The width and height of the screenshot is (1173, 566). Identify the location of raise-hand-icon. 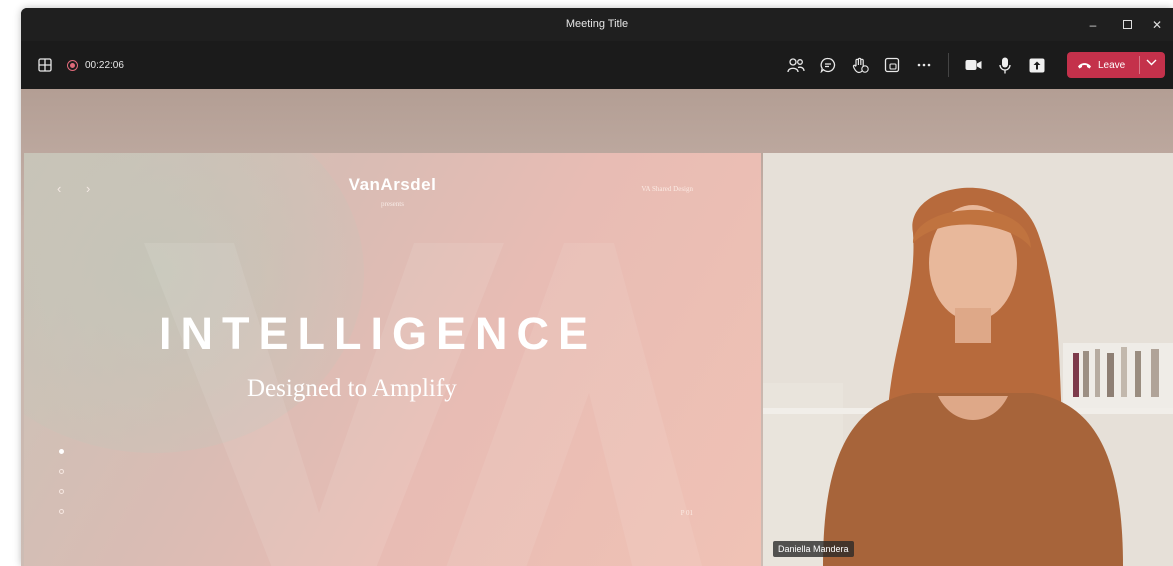
(860, 65).